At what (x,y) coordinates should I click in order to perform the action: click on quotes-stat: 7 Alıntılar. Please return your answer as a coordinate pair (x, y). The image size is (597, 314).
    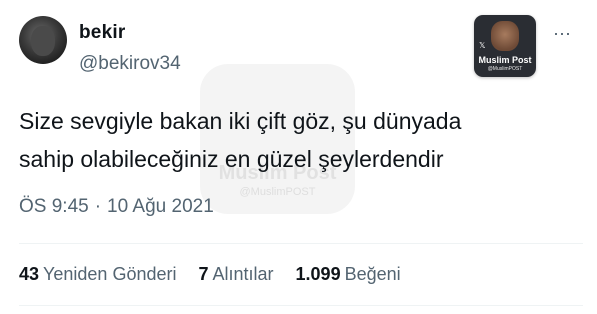
    Looking at the image, I should click on (235, 274).